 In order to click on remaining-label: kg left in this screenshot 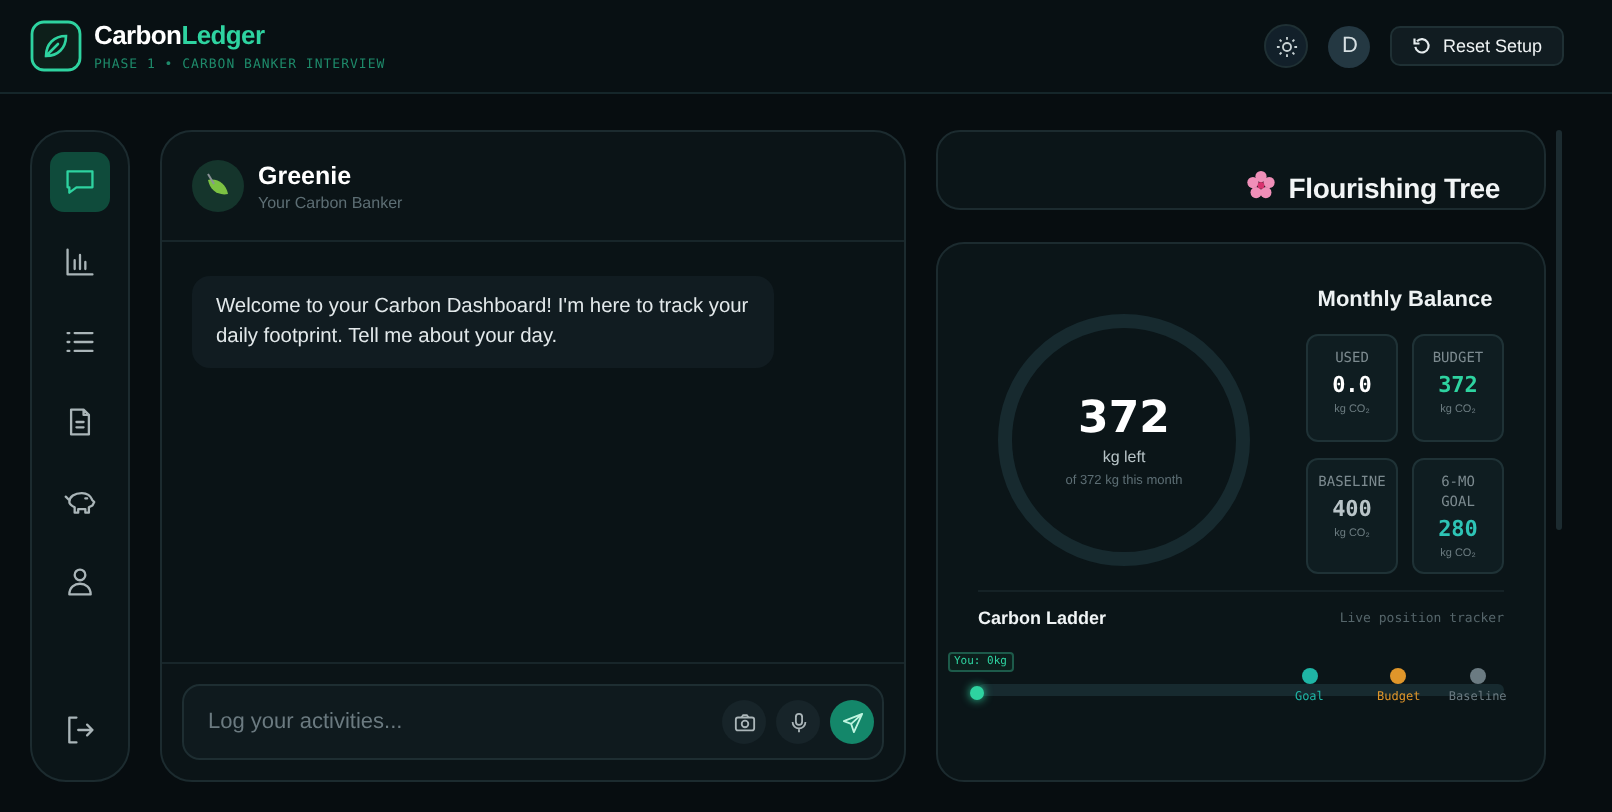, I will do `click(1124, 456)`.